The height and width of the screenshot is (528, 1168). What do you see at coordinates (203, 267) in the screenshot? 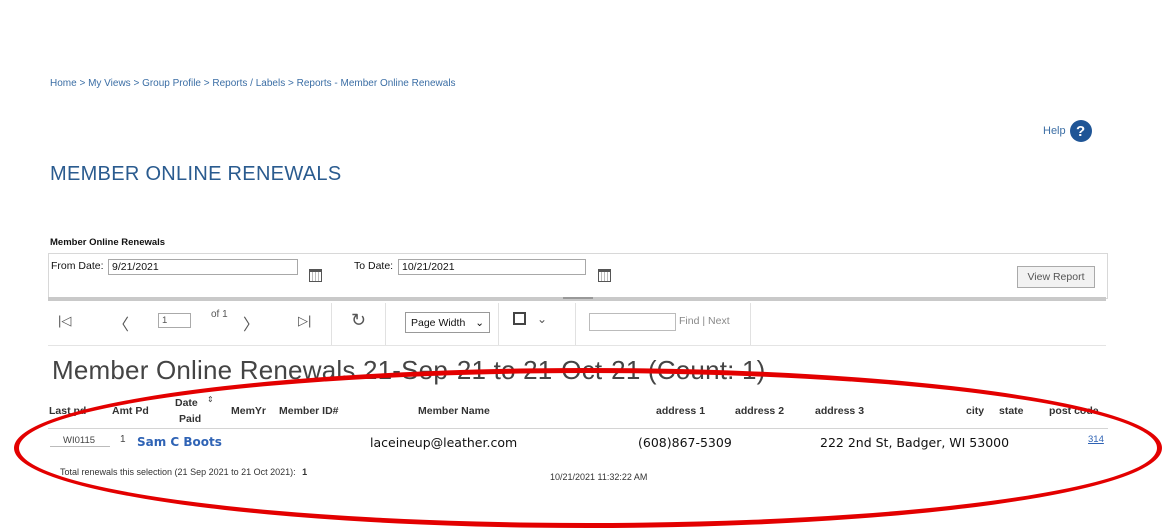
I see `from-date-input` at bounding box center [203, 267].